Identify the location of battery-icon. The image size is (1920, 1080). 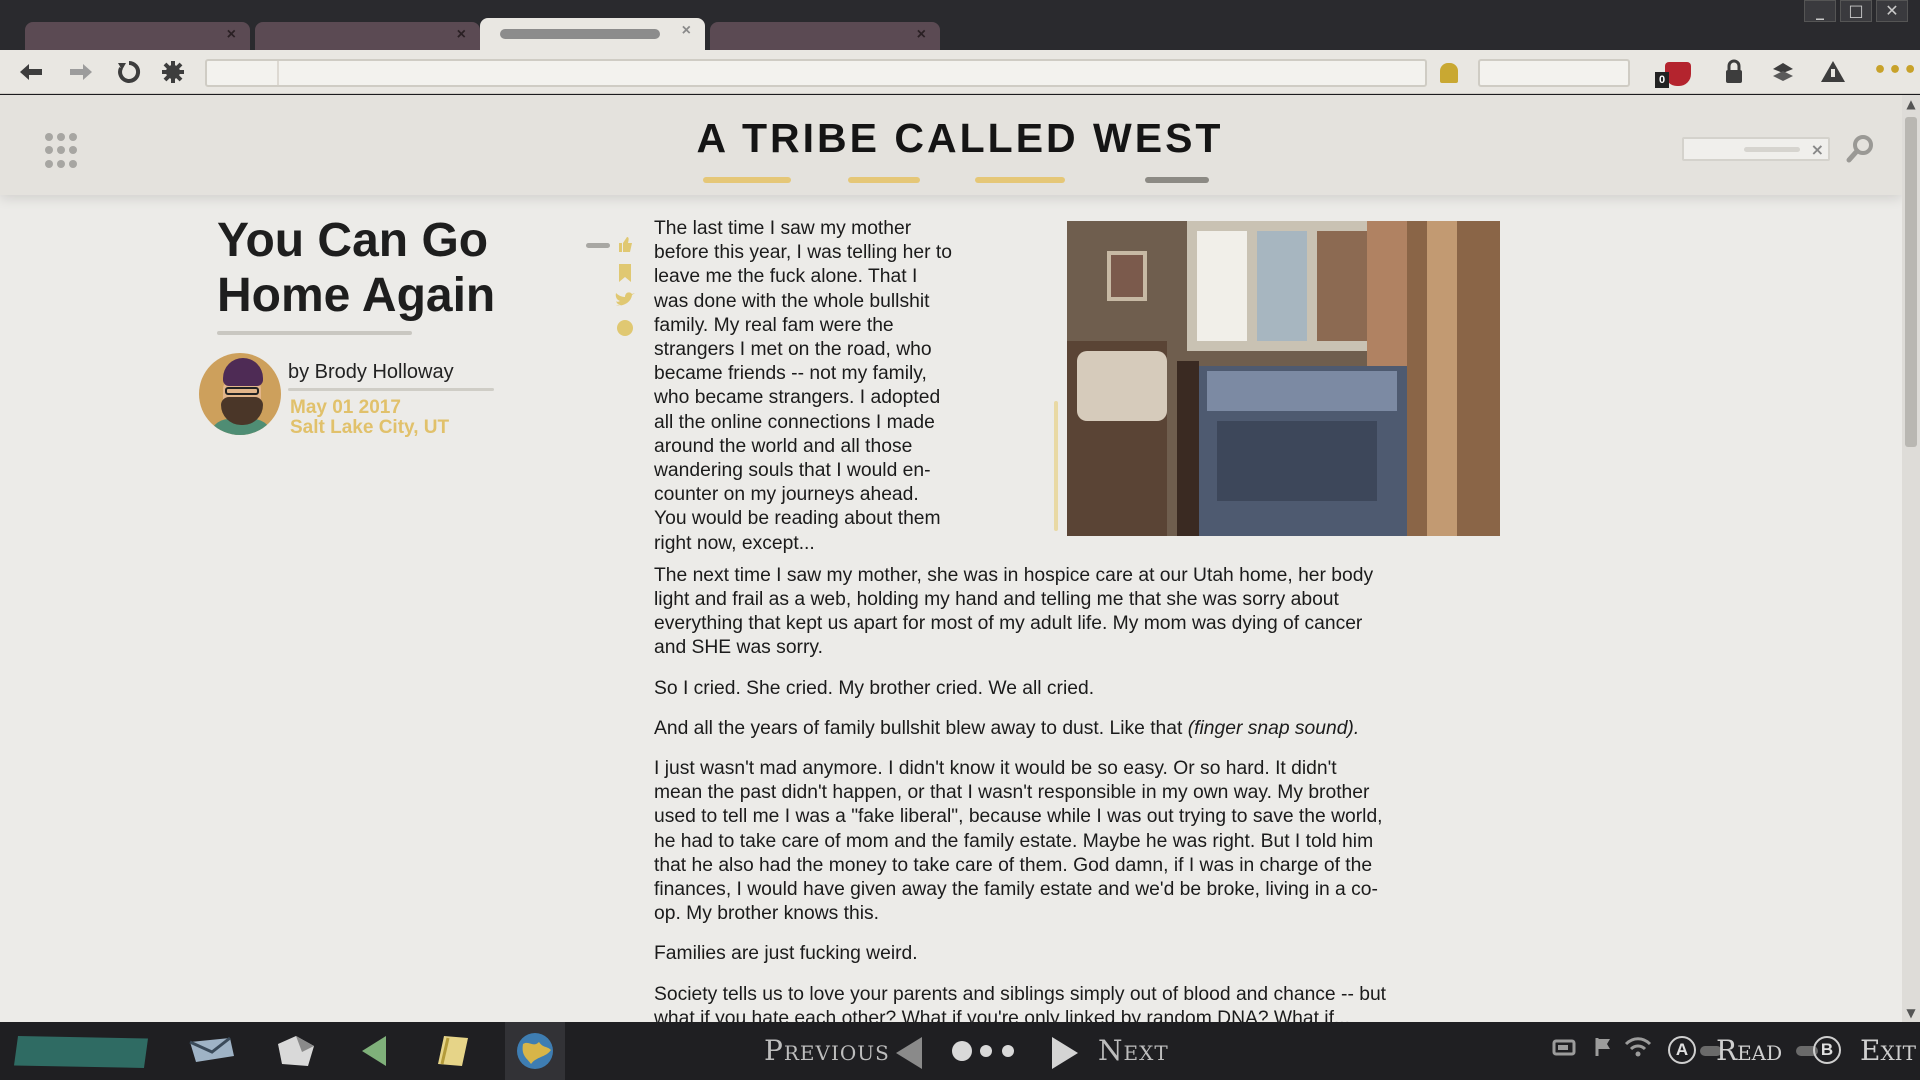
(1565, 1049).